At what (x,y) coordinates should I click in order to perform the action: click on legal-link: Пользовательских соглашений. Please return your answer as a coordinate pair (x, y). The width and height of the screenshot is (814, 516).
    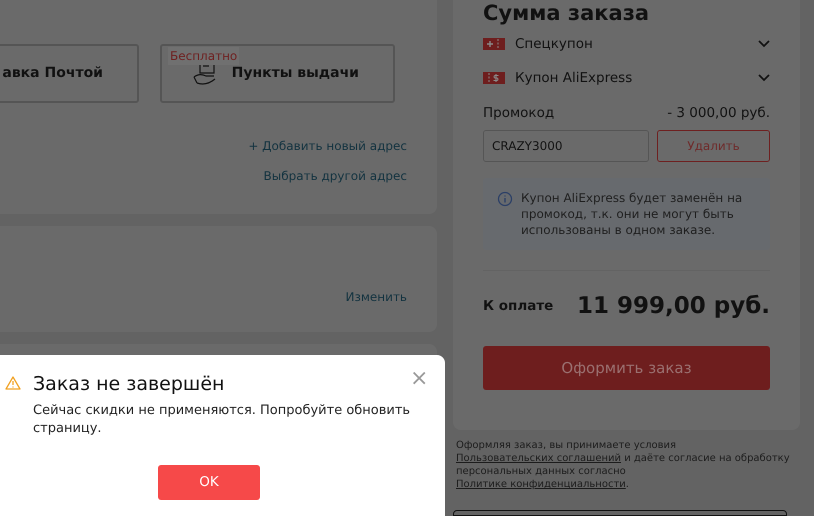
    Looking at the image, I should click on (539, 458).